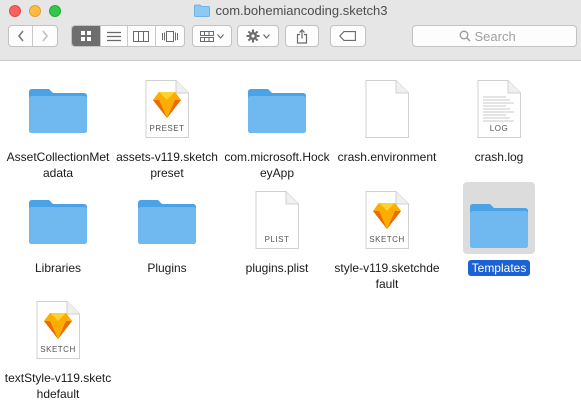 This screenshot has width=581, height=411. I want to click on log-document-icon: LOG, so click(499, 109).